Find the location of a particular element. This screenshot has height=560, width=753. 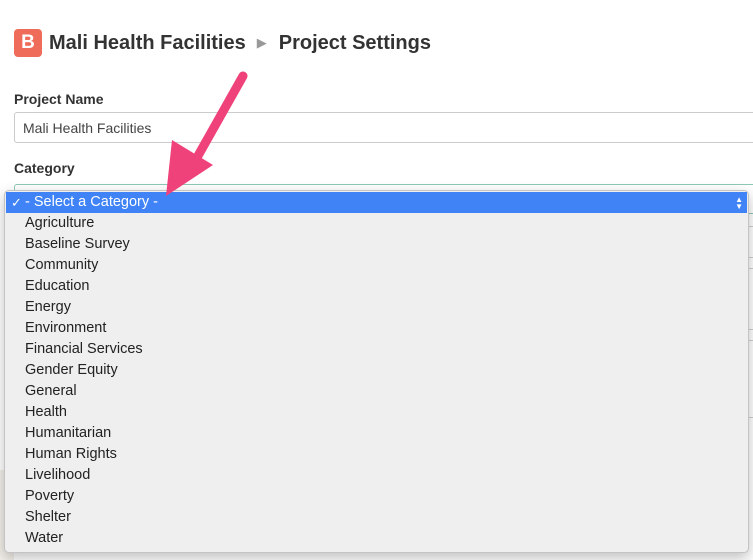

option-label: Community is located at coordinates (62, 265).